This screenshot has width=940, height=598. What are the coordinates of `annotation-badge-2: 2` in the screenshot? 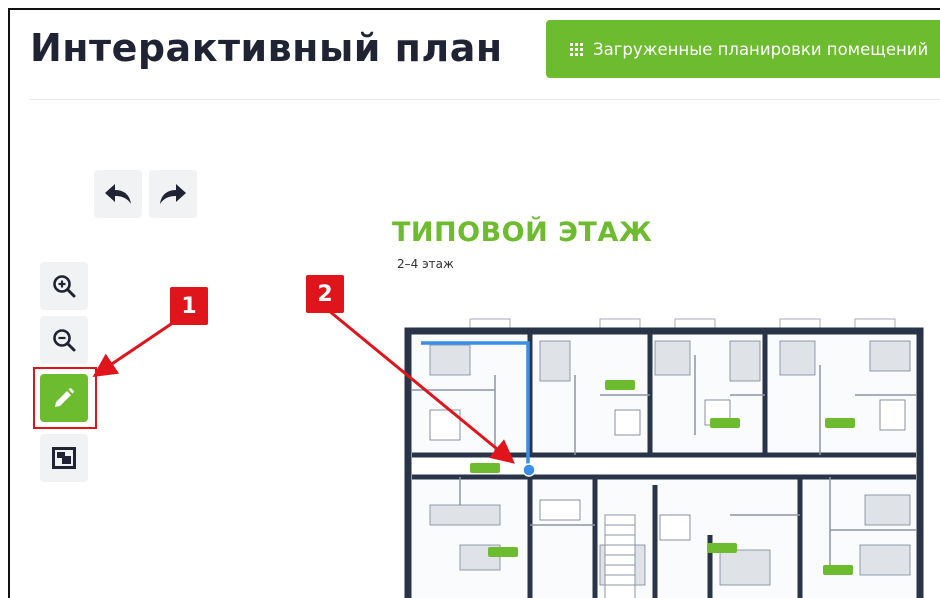 It's located at (325, 294).